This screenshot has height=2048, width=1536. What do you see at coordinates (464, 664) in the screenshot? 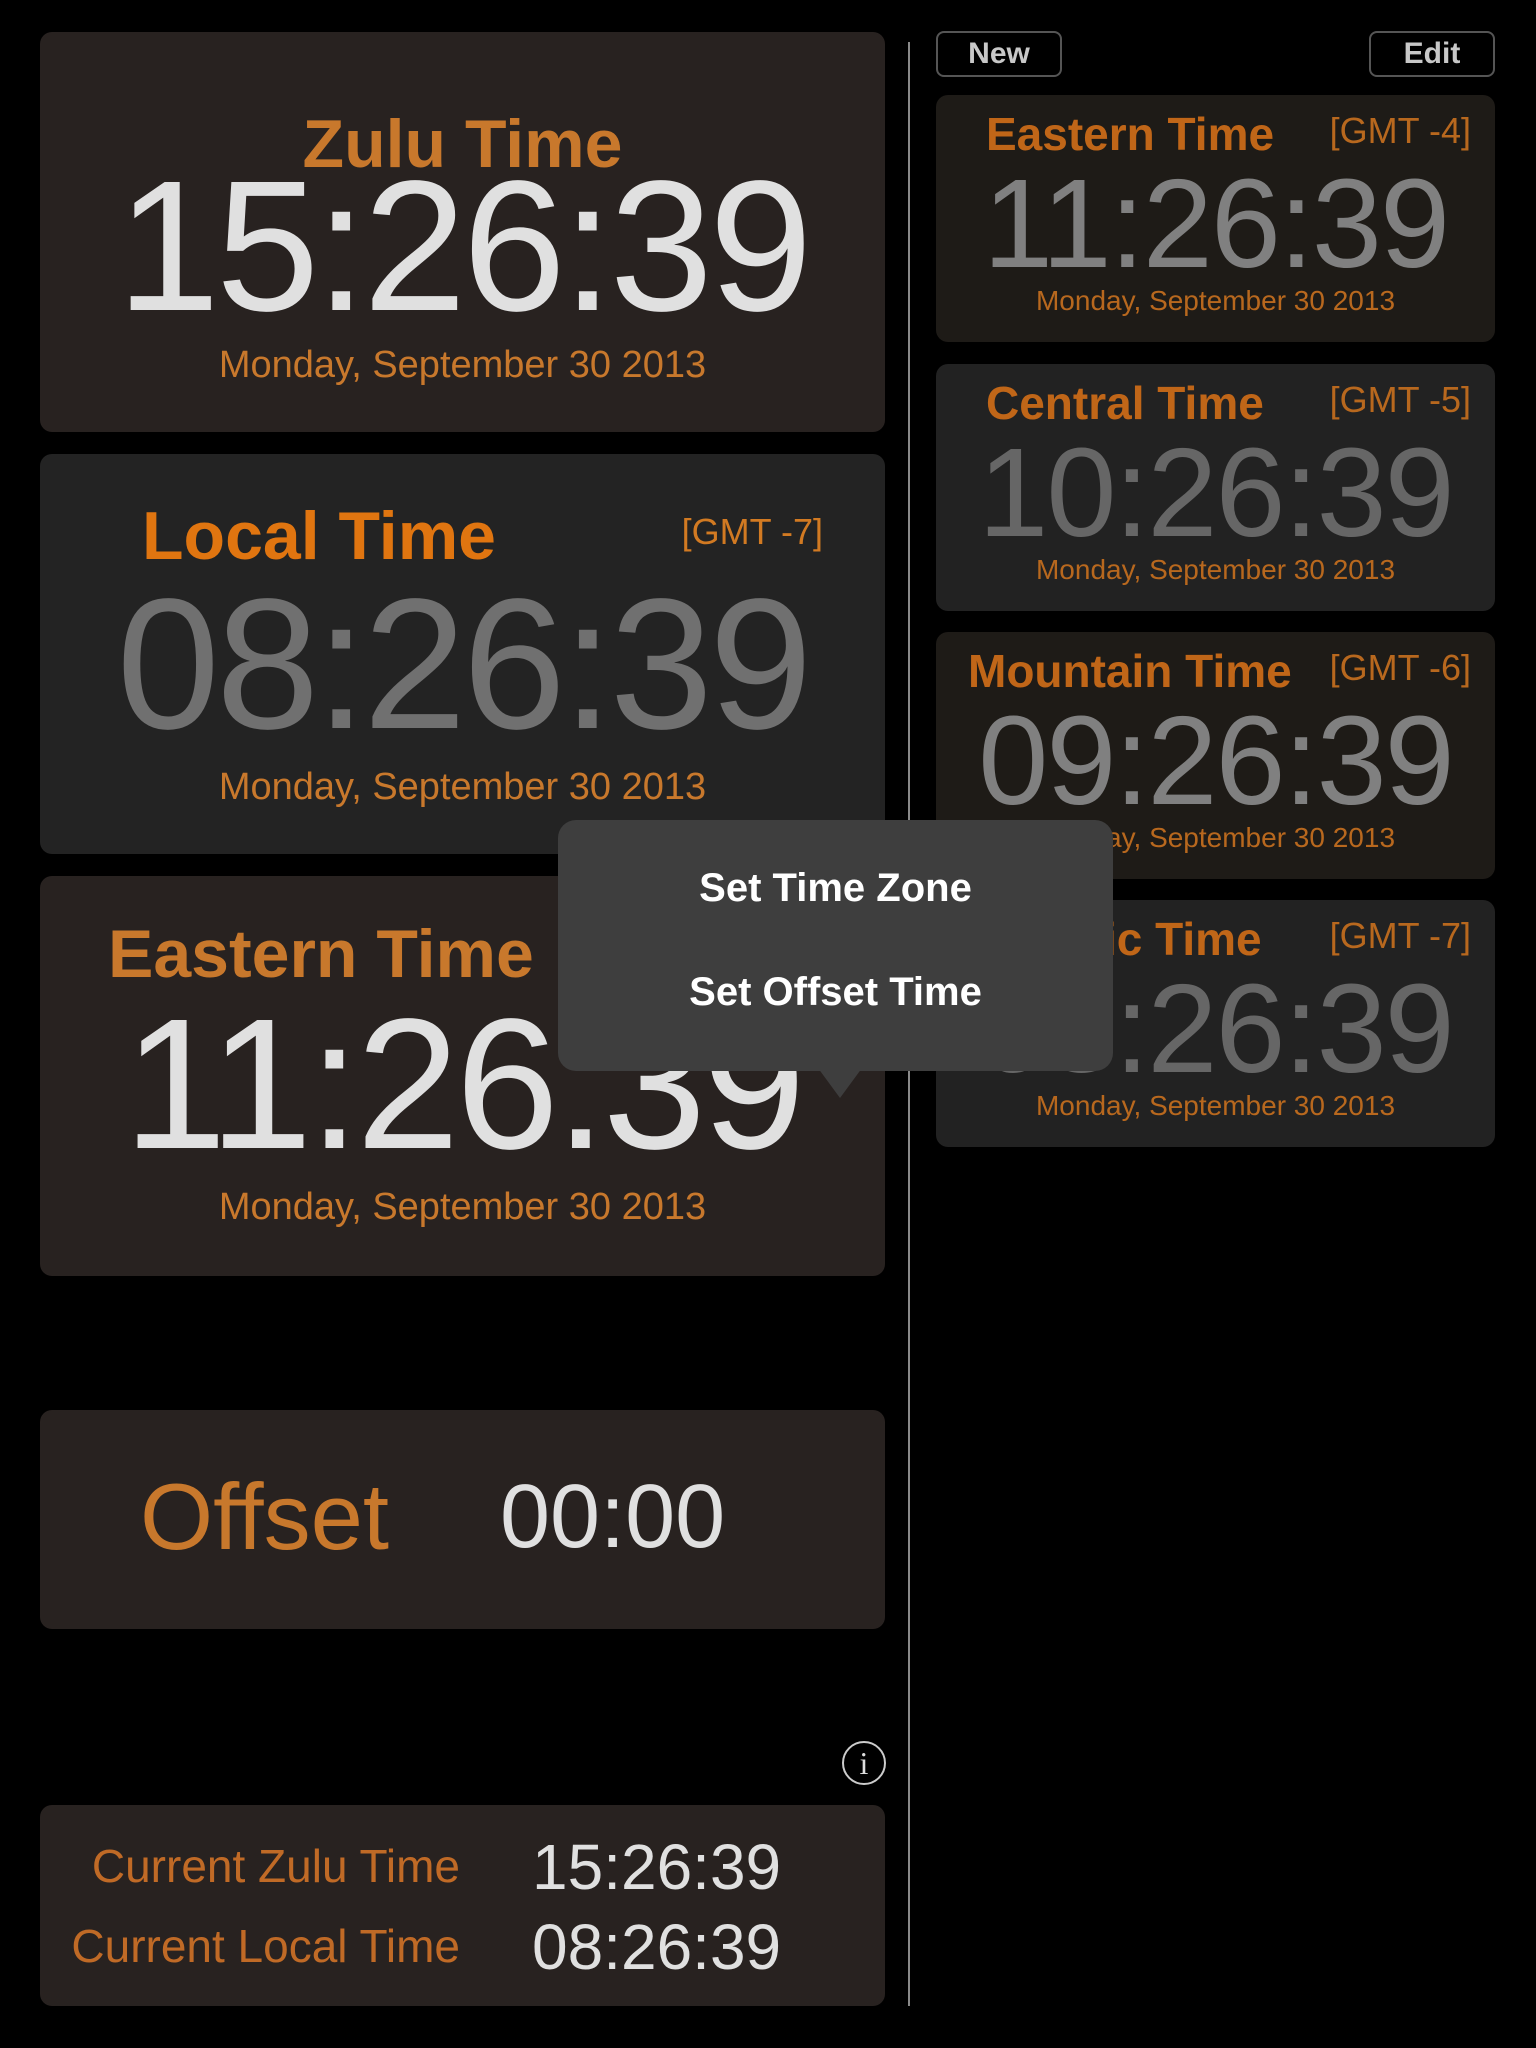
I see `clock-time: 08:26:39` at bounding box center [464, 664].